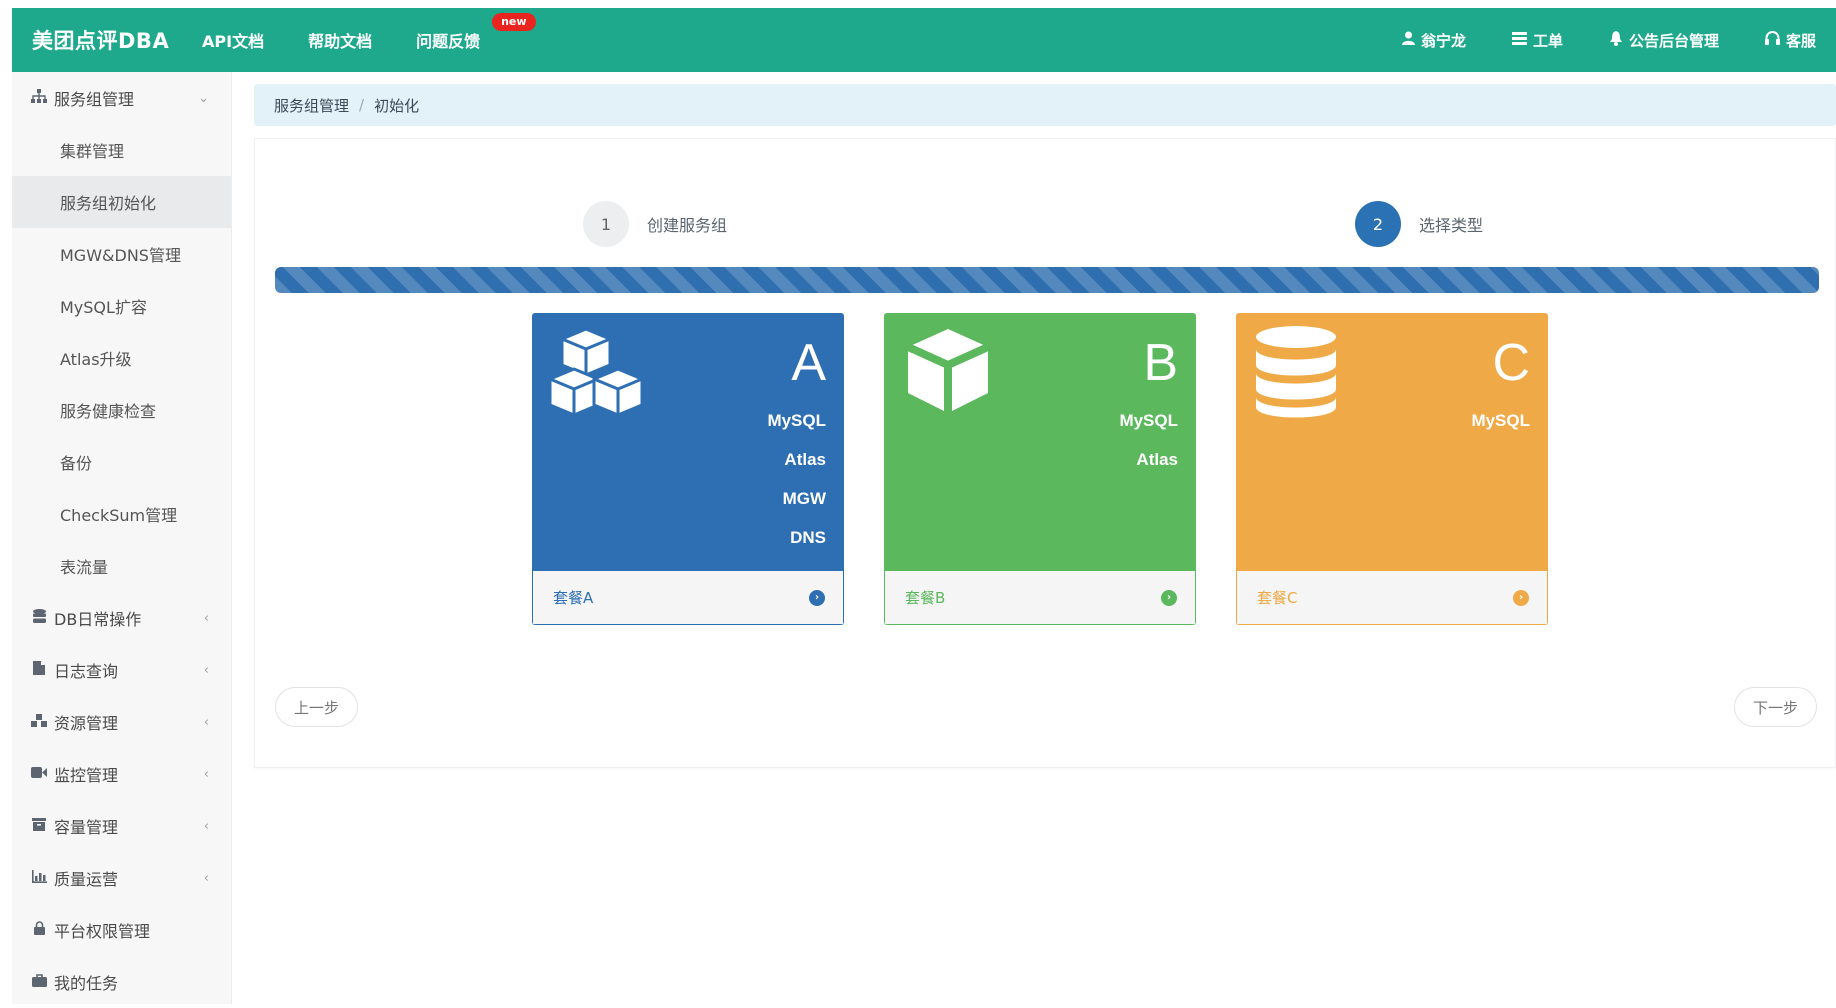 This screenshot has height=1008, width=1836. I want to click on navbar-right: 翁宁龙 工单 公告后台管理 客服, so click(1596, 40).